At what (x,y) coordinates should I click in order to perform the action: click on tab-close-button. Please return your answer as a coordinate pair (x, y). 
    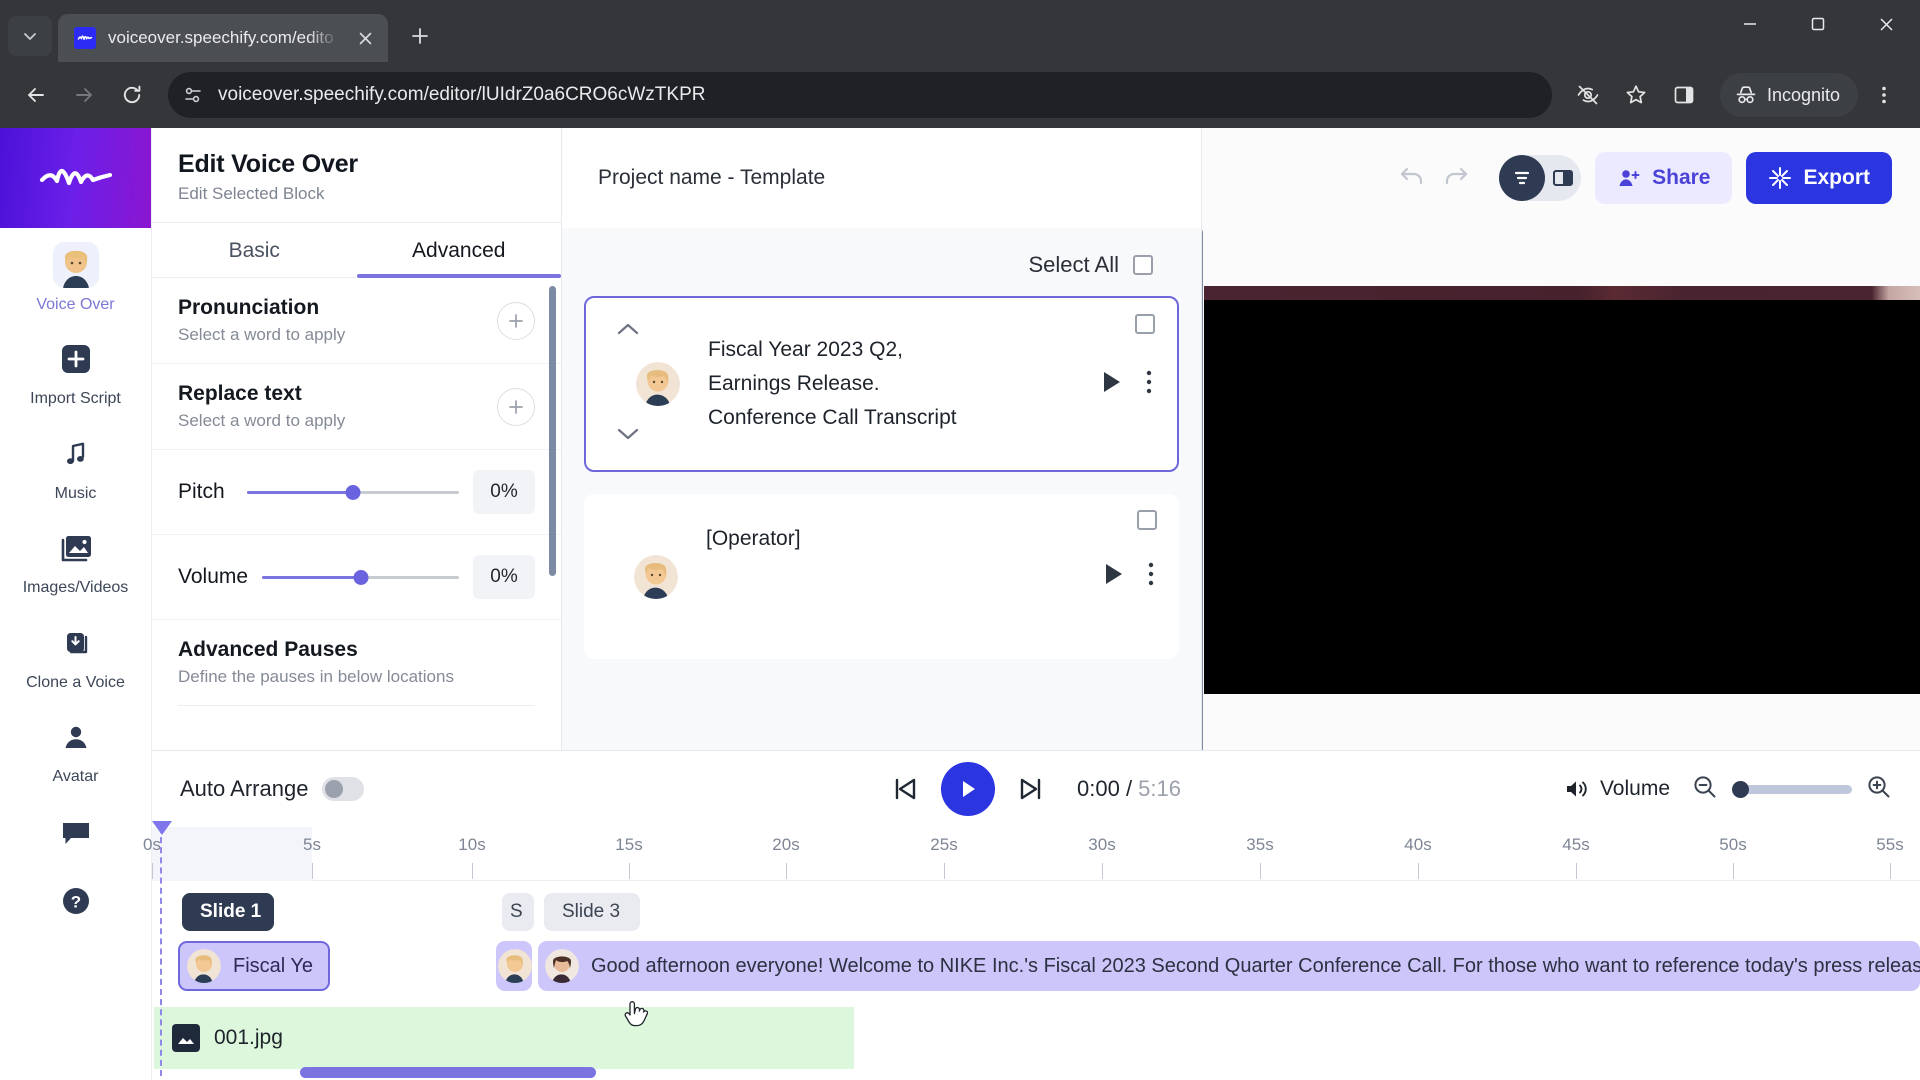
    Looking at the image, I should click on (365, 38).